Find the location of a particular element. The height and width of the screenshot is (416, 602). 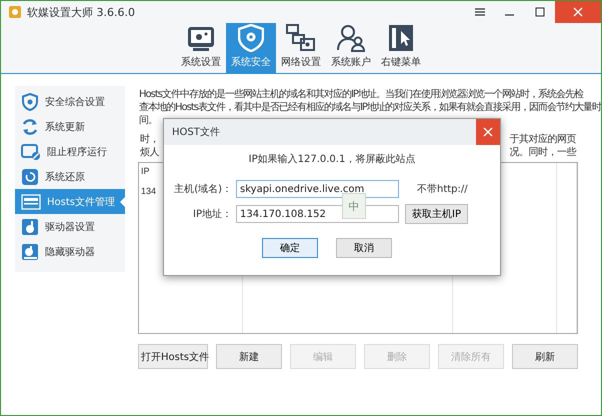

table-cell-text: 134 is located at coordinates (149, 191).